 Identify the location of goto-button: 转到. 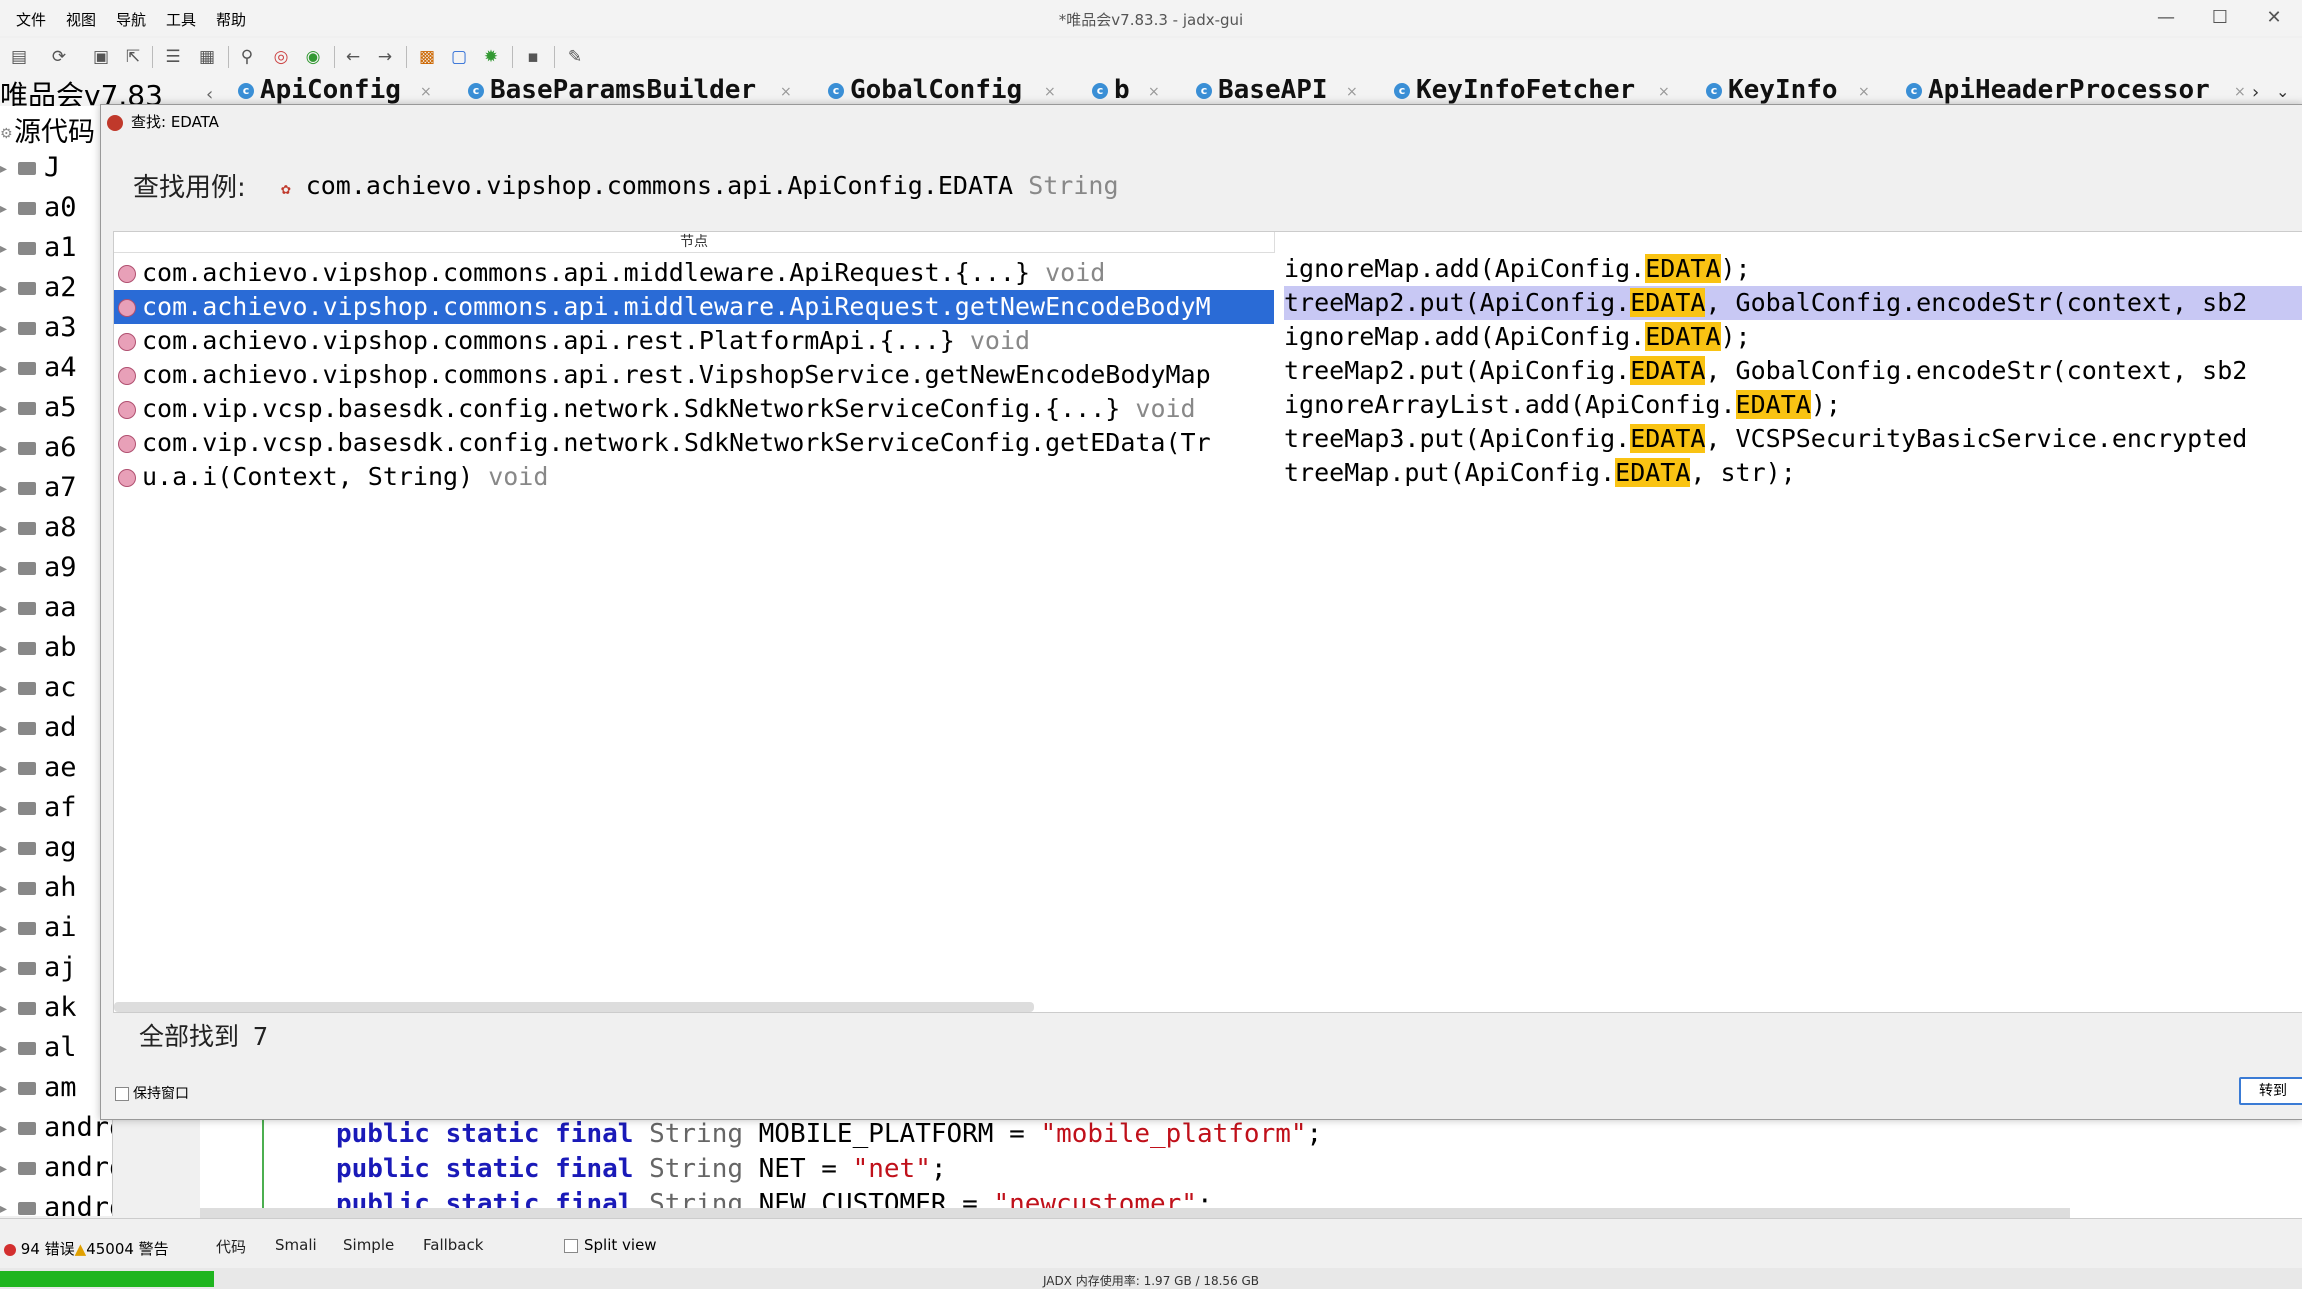
(2270, 1091).